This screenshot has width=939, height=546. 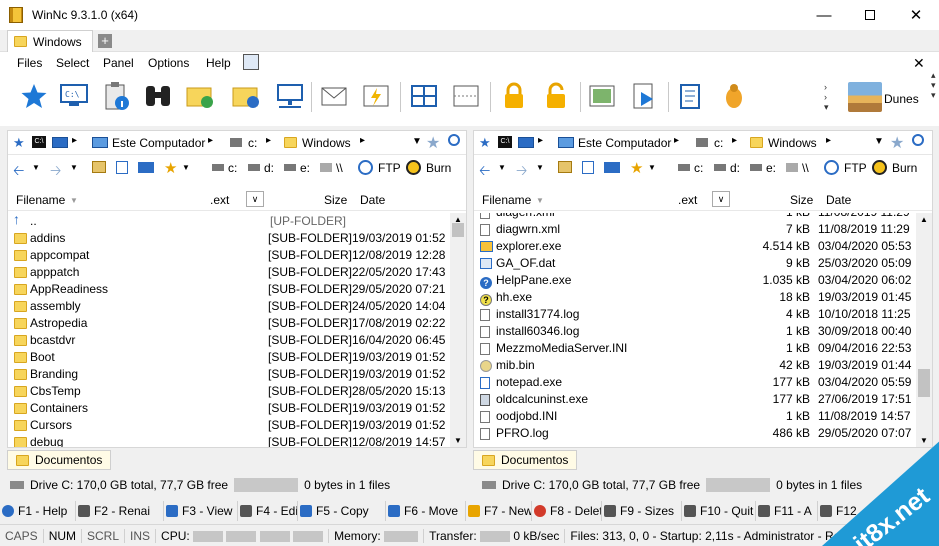 I want to click on fkey-9-button: F9 - Sizes, so click(x=642, y=511).